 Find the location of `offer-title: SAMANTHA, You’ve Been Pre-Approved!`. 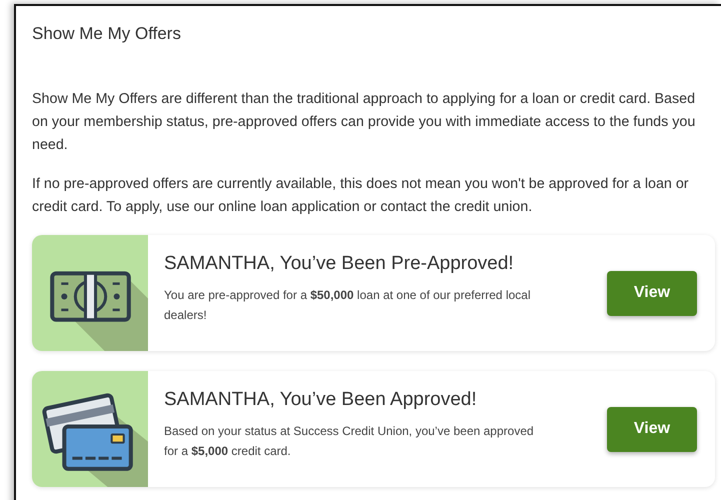

offer-title: SAMANTHA, You’ve Been Pre-Approved! is located at coordinates (339, 264).